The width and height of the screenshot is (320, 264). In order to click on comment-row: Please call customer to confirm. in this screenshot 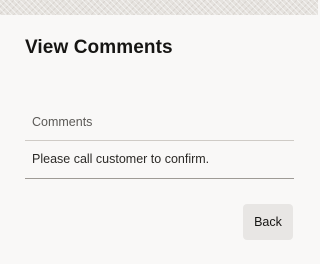, I will do `click(159, 160)`.